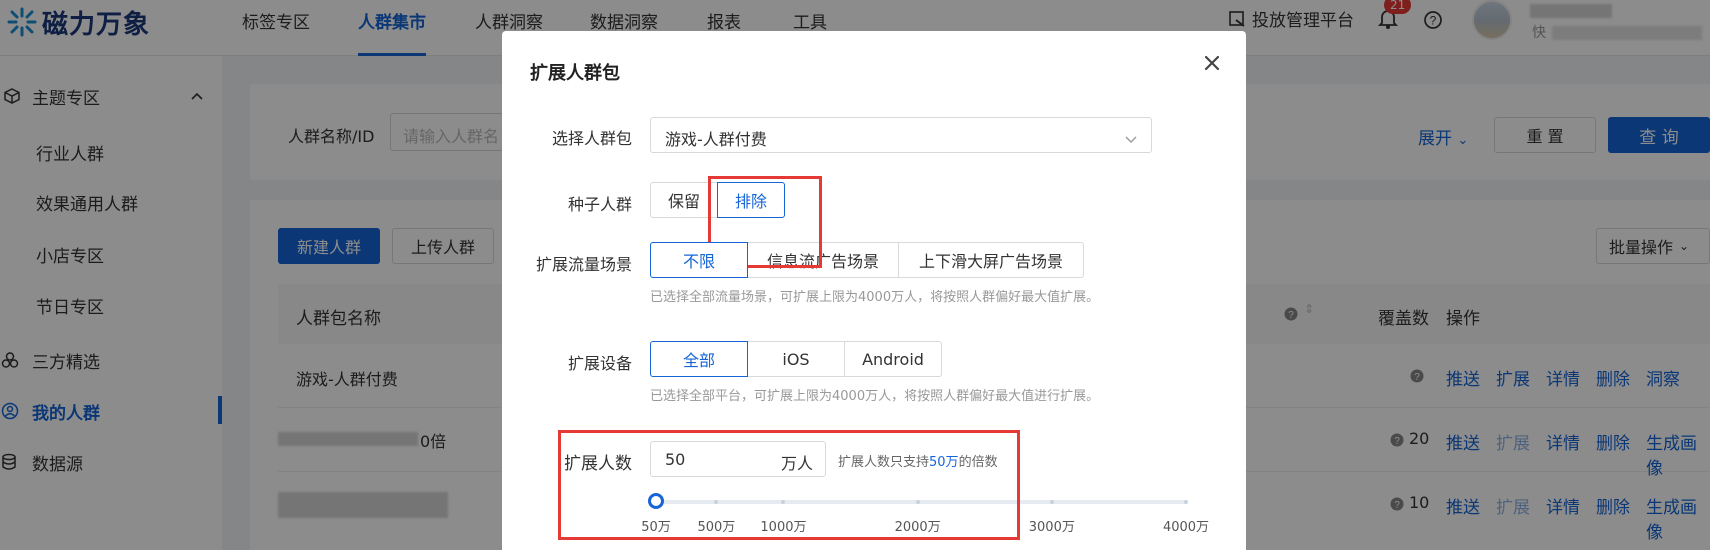 This screenshot has height=550, width=1710. I want to click on device-option-android: Android, so click(893, 359).